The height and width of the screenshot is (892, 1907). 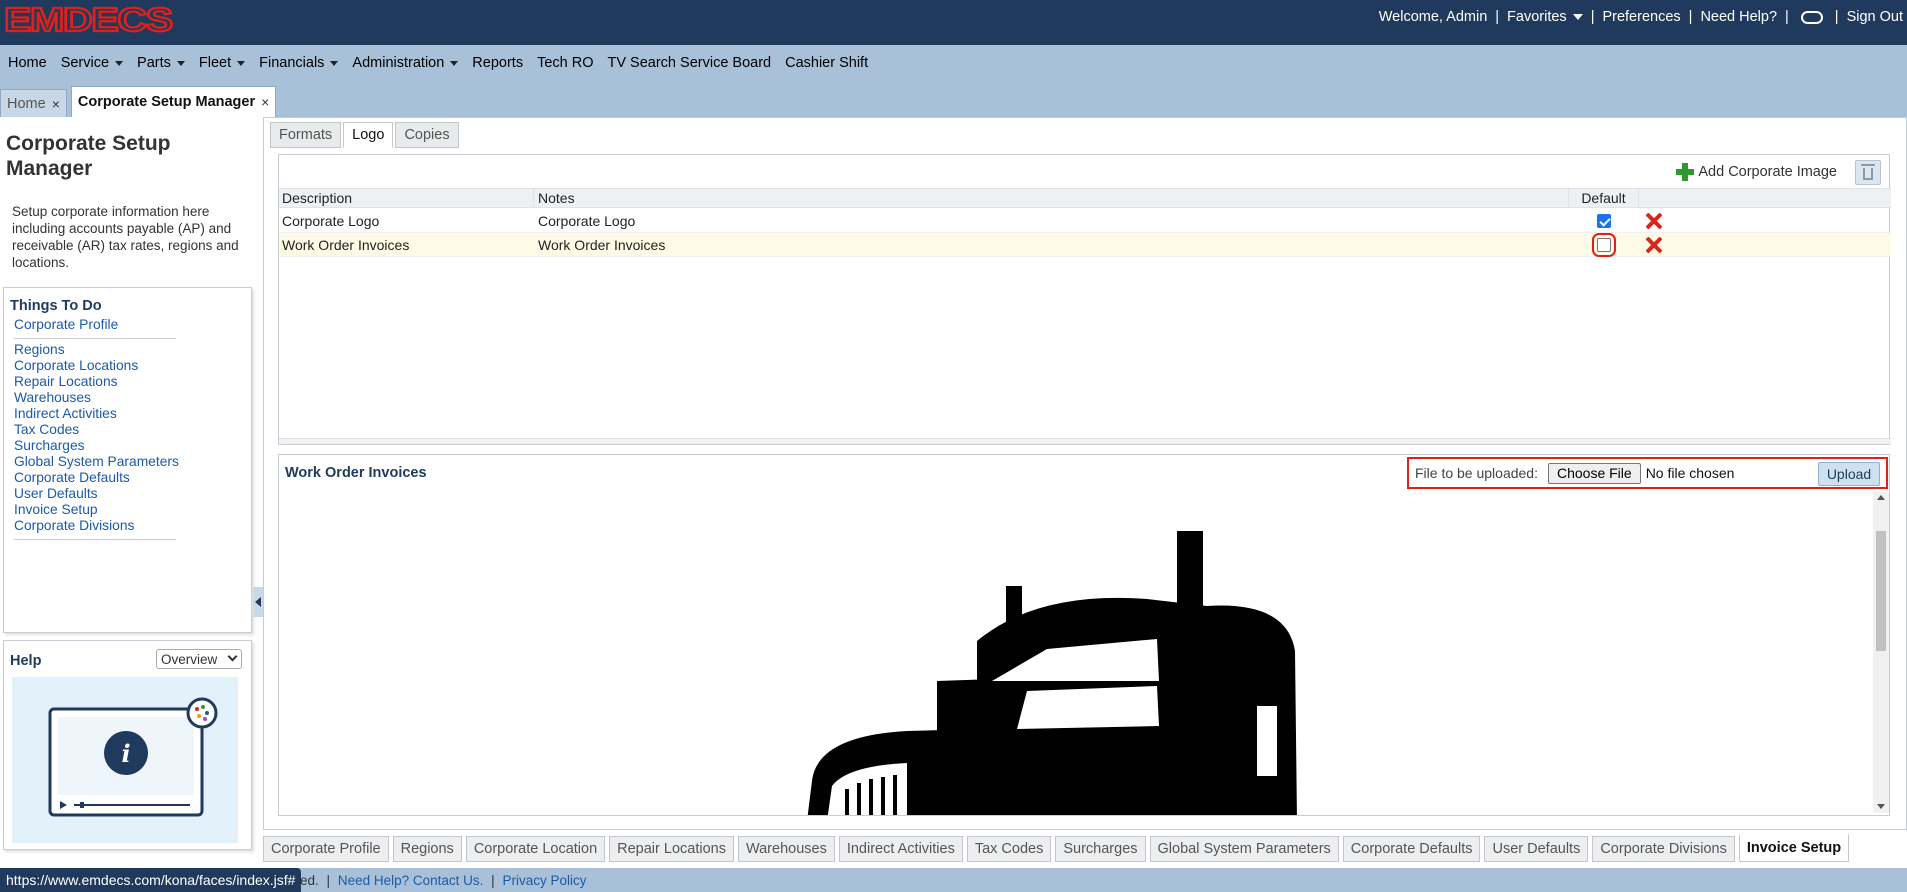 I want to click on tab-copies: Copies, so click(x=427, y=135).